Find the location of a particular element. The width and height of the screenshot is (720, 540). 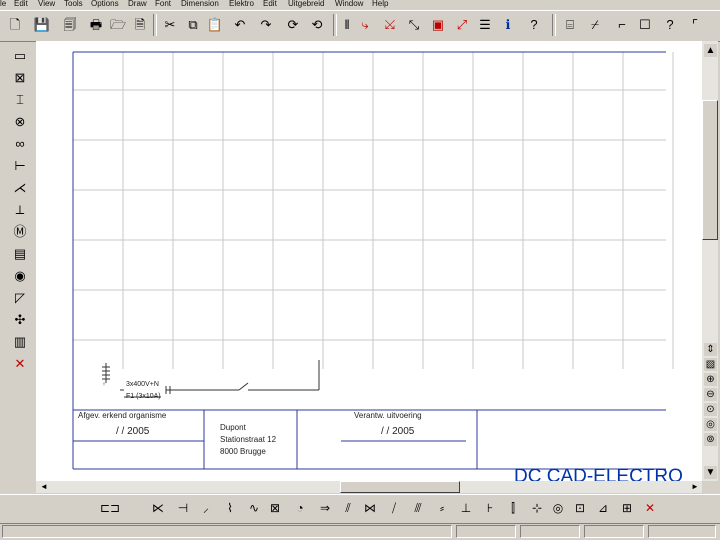

timer-icon: ◔ is located at coordinates (300, 508).